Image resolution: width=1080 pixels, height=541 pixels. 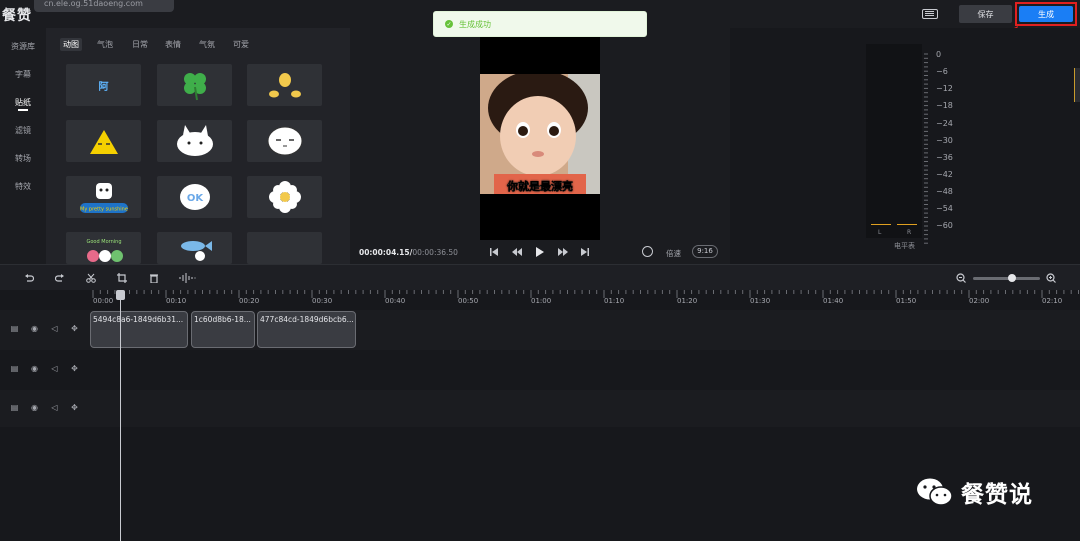 I want to click on success-toast: ✓ 生成成功, so click(x=540, y=24).